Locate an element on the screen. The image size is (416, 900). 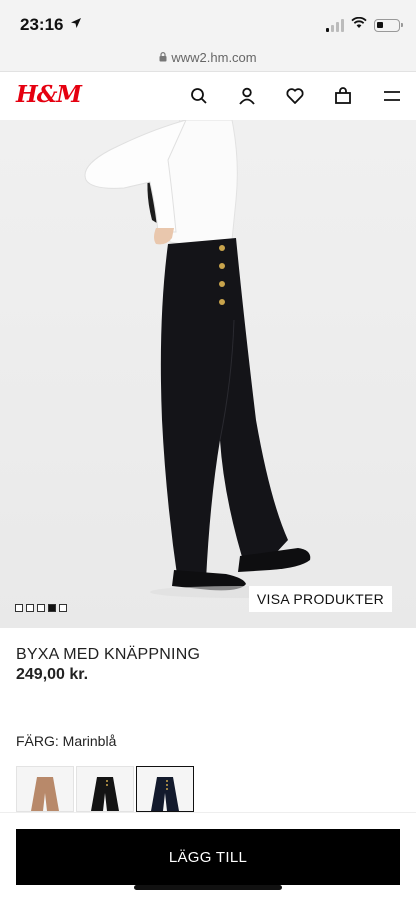
color-selection-label: FÄRG: Marinblå is located at coordinates (66, 741).